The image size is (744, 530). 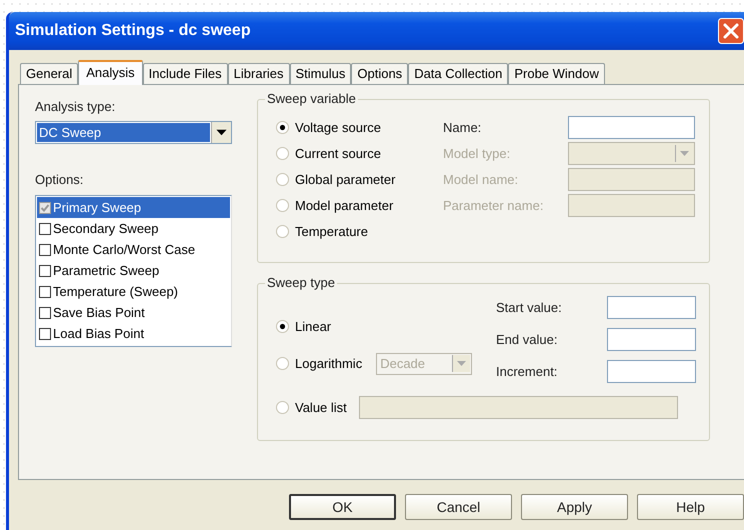 I want to click on tab: Include Files, so click(x=185, y=73).